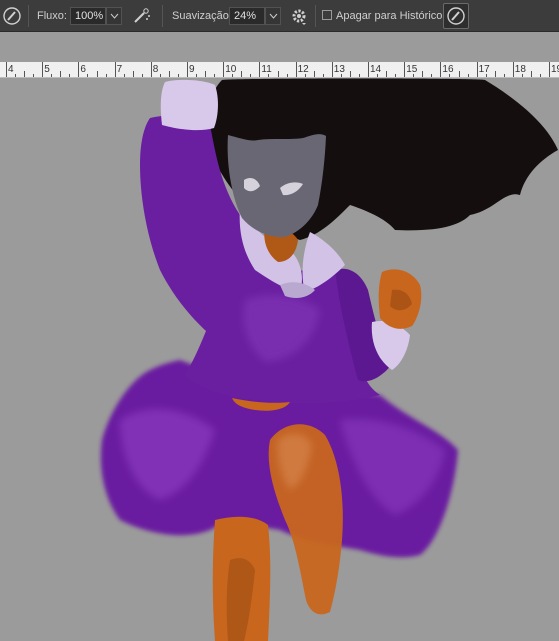 The width and height of the screenshot is (559, 641). What do you see at coordinates (484, 69) in the screenshot?
I see `ruler-number: 17` at bounding box center [484, 69].